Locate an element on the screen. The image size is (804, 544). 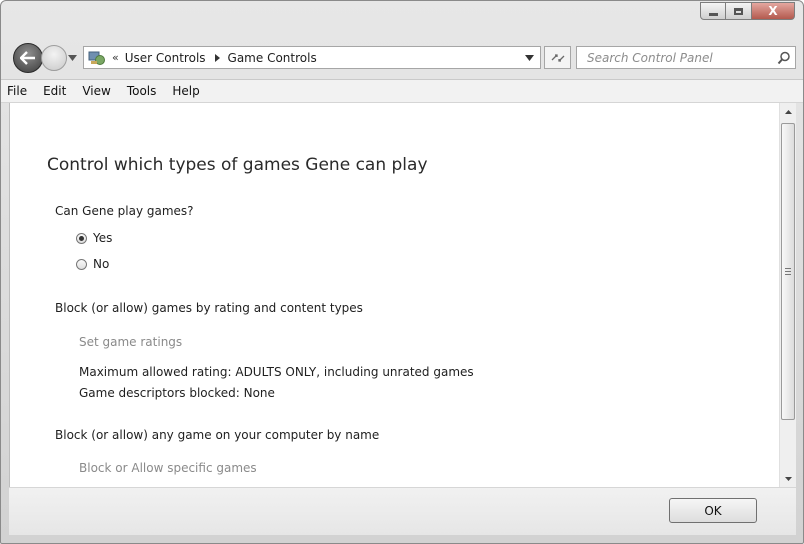
back-button is located at coordinates (28, 58).